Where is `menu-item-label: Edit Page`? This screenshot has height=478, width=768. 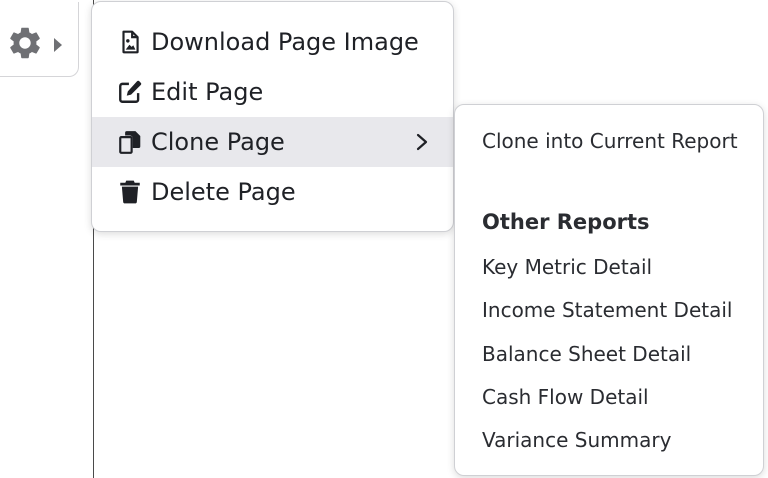 menu-item-label: Edit Page is located at coordinates (207, 92).